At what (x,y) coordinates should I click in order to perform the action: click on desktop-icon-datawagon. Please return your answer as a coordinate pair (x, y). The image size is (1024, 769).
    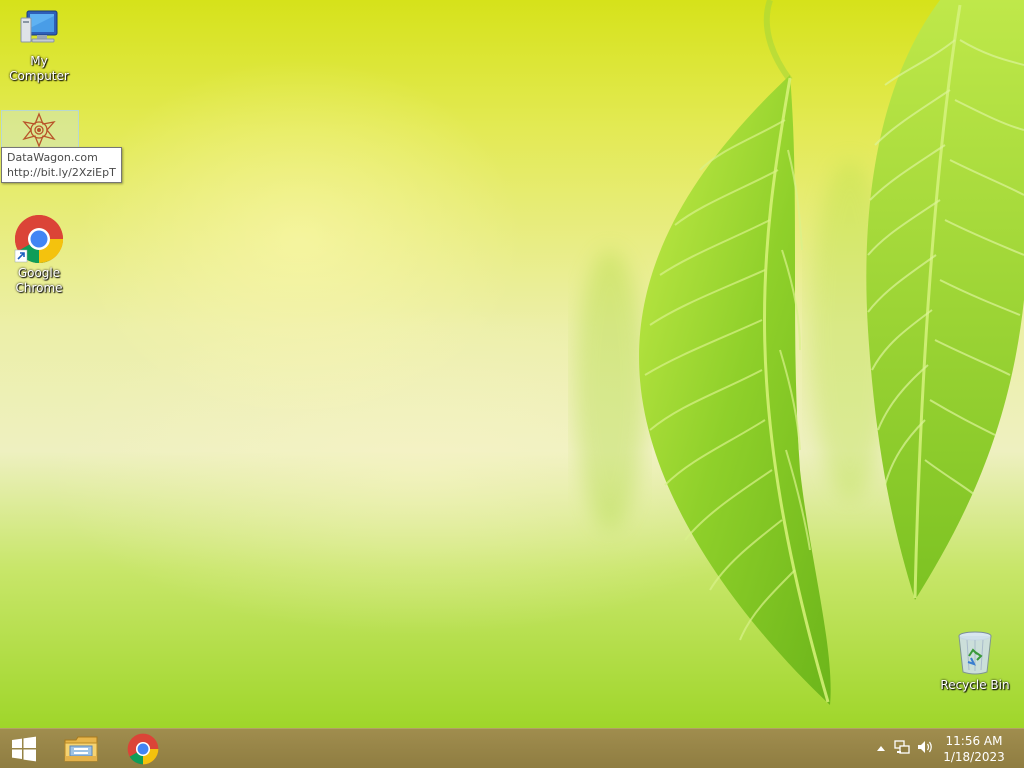
    Looking at the image, I should click on (39, 130).